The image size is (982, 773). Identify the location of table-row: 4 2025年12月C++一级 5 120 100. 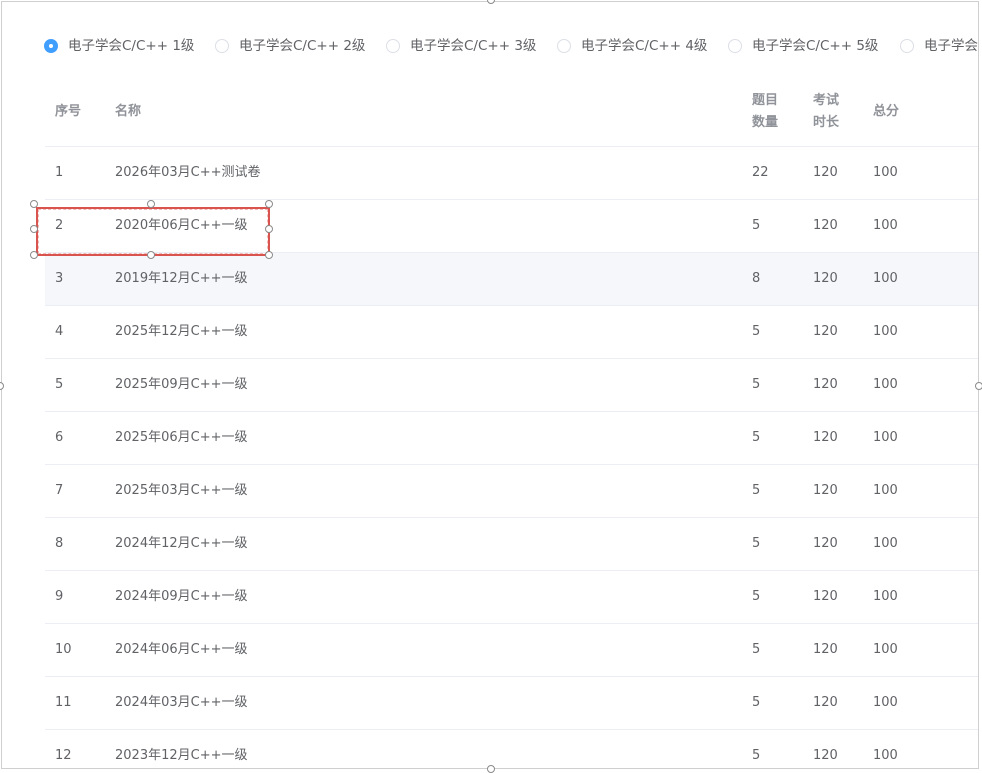
(511, 332).